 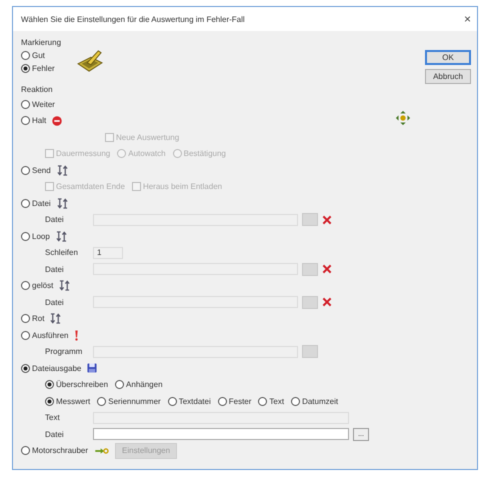 I want to click on field-label: Programm, so click(x=64, y=351).